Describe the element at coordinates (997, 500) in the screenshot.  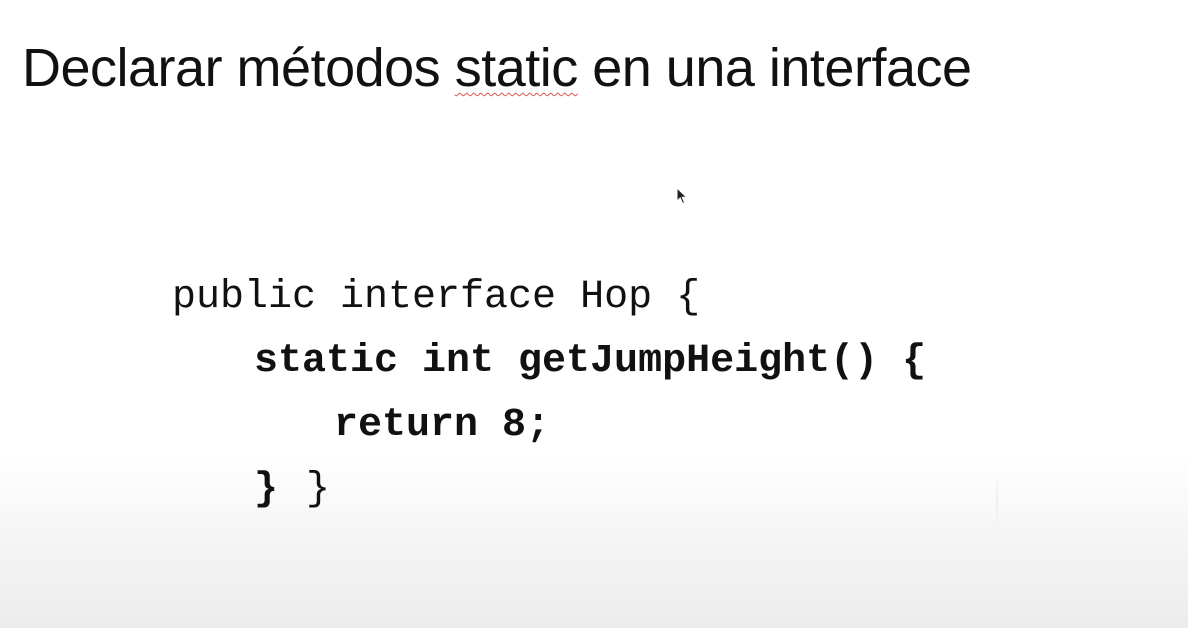
I see `divider` at that location.